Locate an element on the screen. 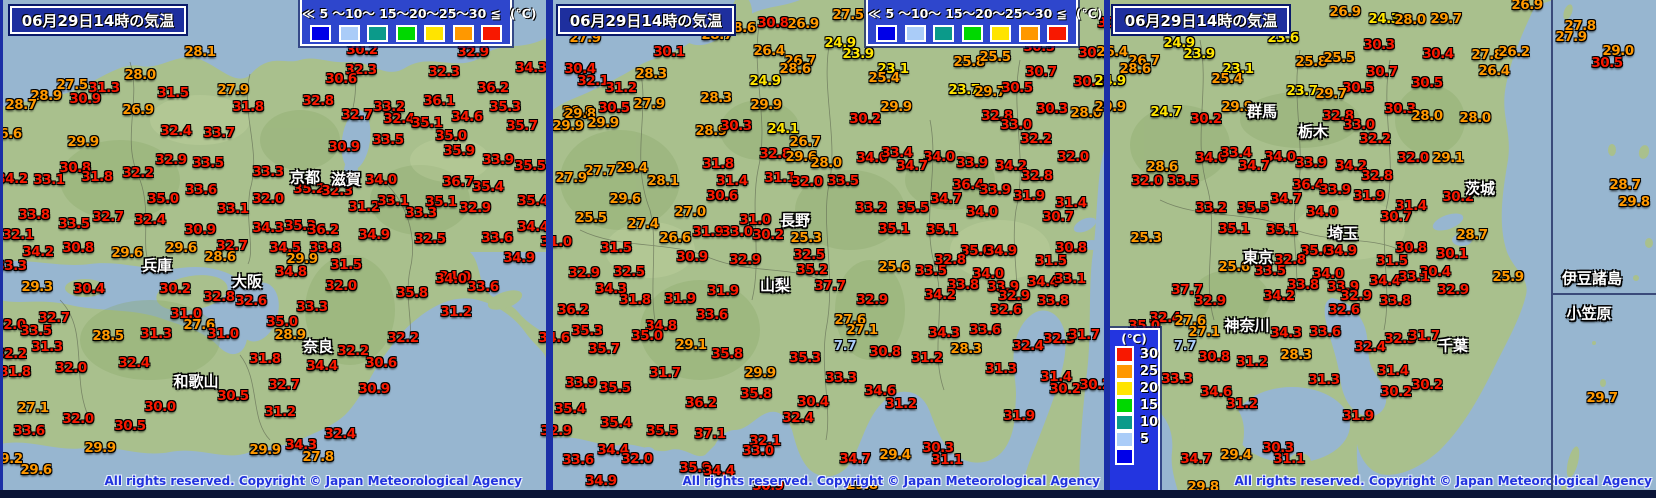 The image size is (1656, 498). temp-label: 25.5 is located at coordinates (1339, 58).